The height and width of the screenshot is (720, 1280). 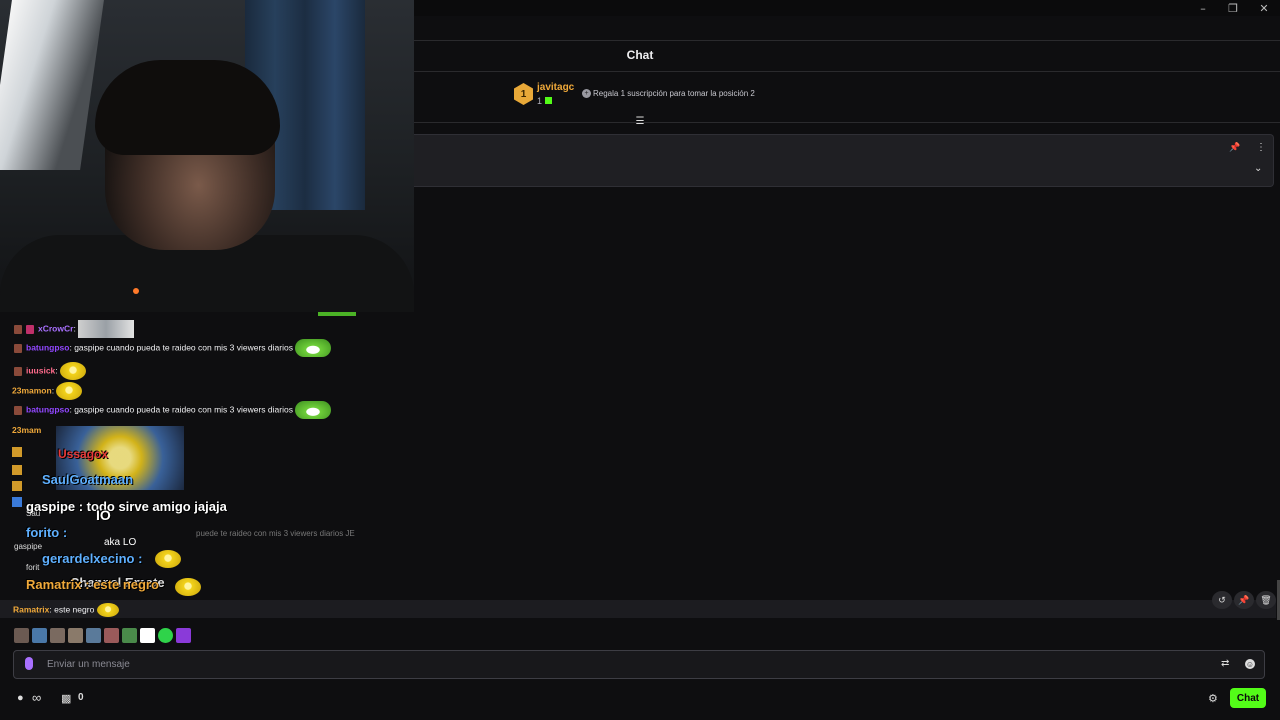 What do you see at coordinates (523, 94) in the screenshot?
I see `rank-badge: 1` at bounding box center [523, 94].